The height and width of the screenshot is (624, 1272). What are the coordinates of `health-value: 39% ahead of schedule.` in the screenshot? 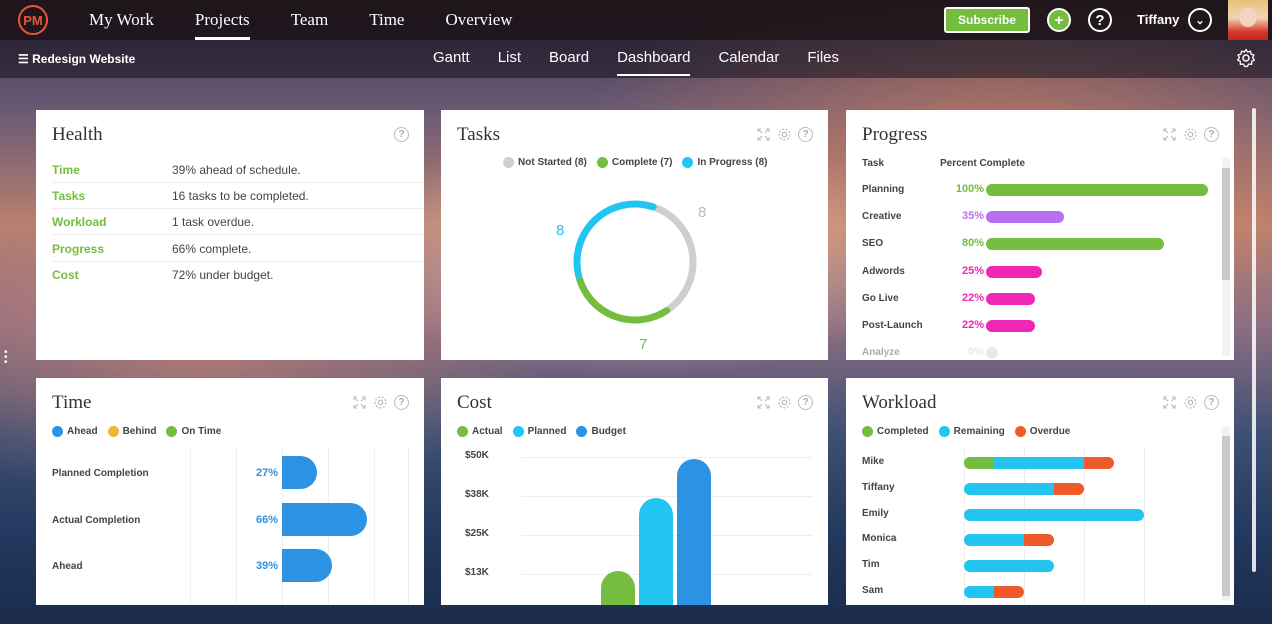 It's located at (236, 170).